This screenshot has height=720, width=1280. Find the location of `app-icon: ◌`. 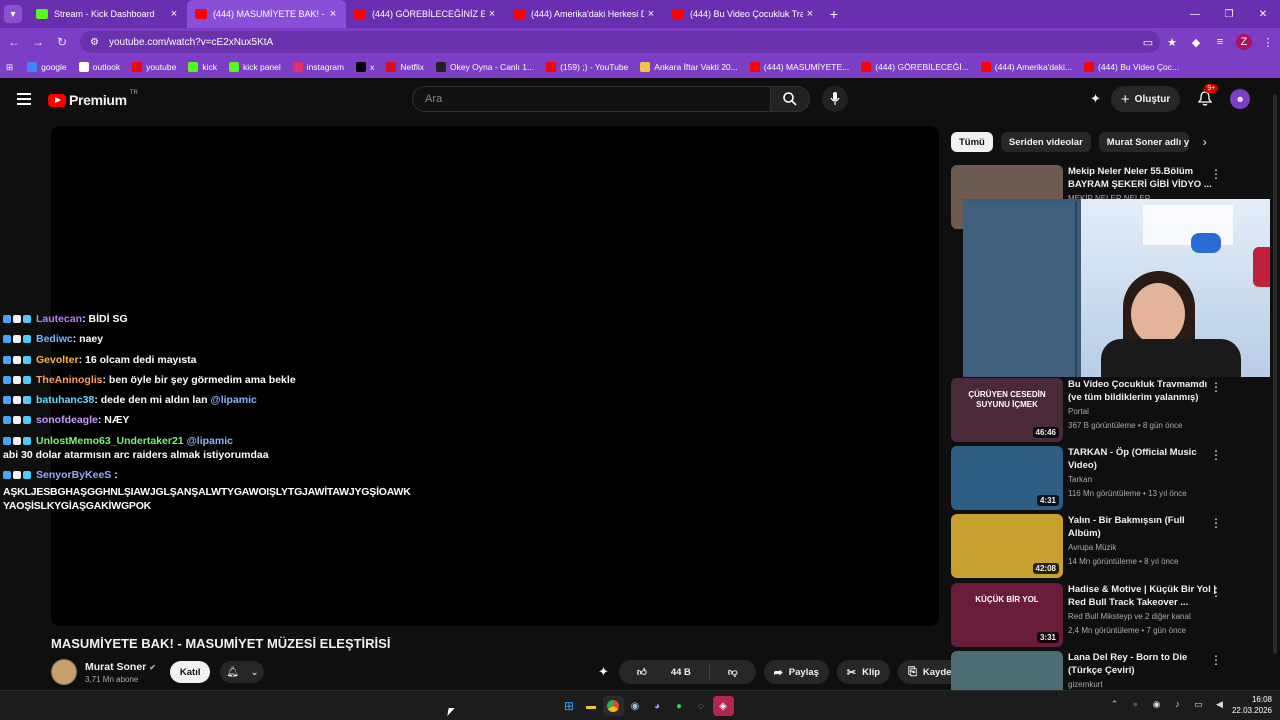

app-icon: ◌ is located at coordinates (701, 706).